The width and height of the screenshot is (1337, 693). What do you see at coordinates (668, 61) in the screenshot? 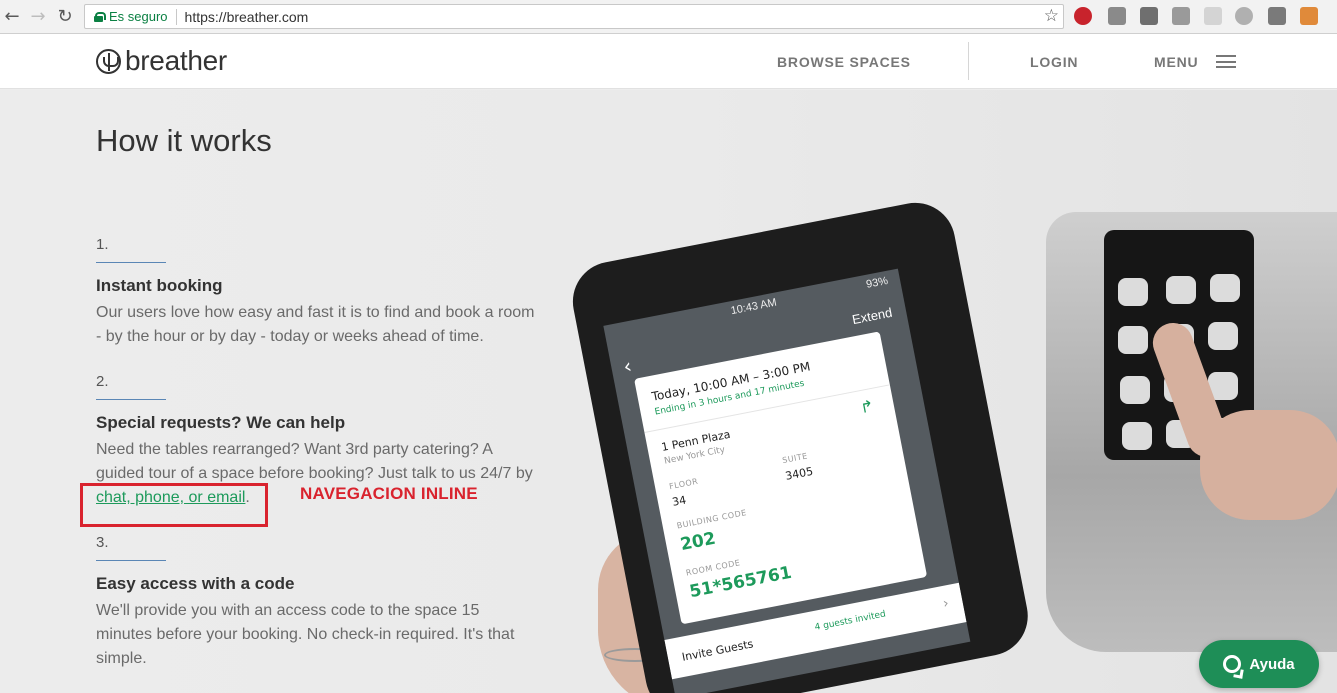
I see `site-header: breather BROWSE SPACES LOGIN MENU` at bounding box center [668, 61].